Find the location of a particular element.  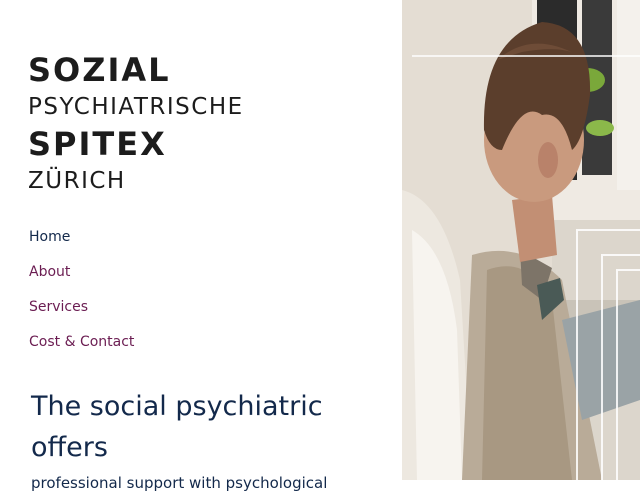

nav-item-services: Services is located at coordinates (81, 315).